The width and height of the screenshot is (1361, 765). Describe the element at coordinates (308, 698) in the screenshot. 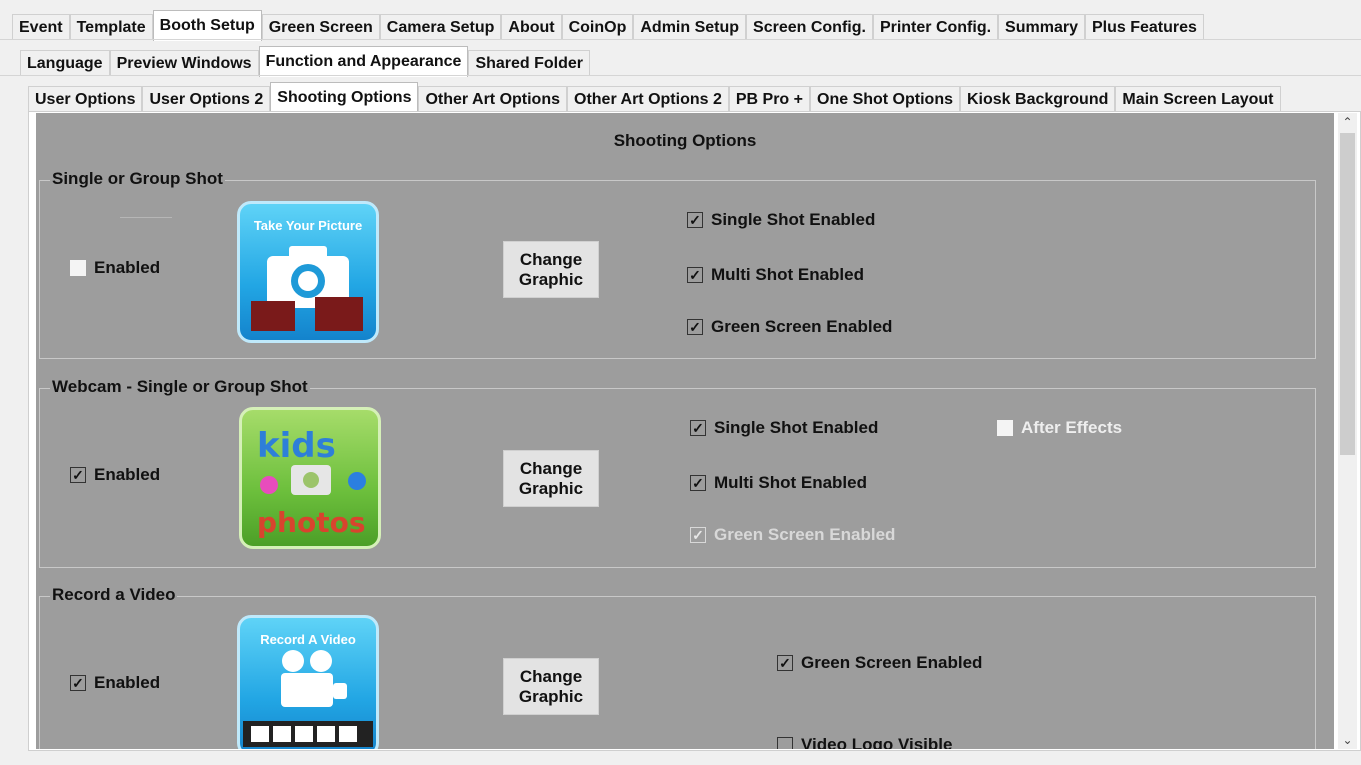

I see `video-camera-icon` at that location.